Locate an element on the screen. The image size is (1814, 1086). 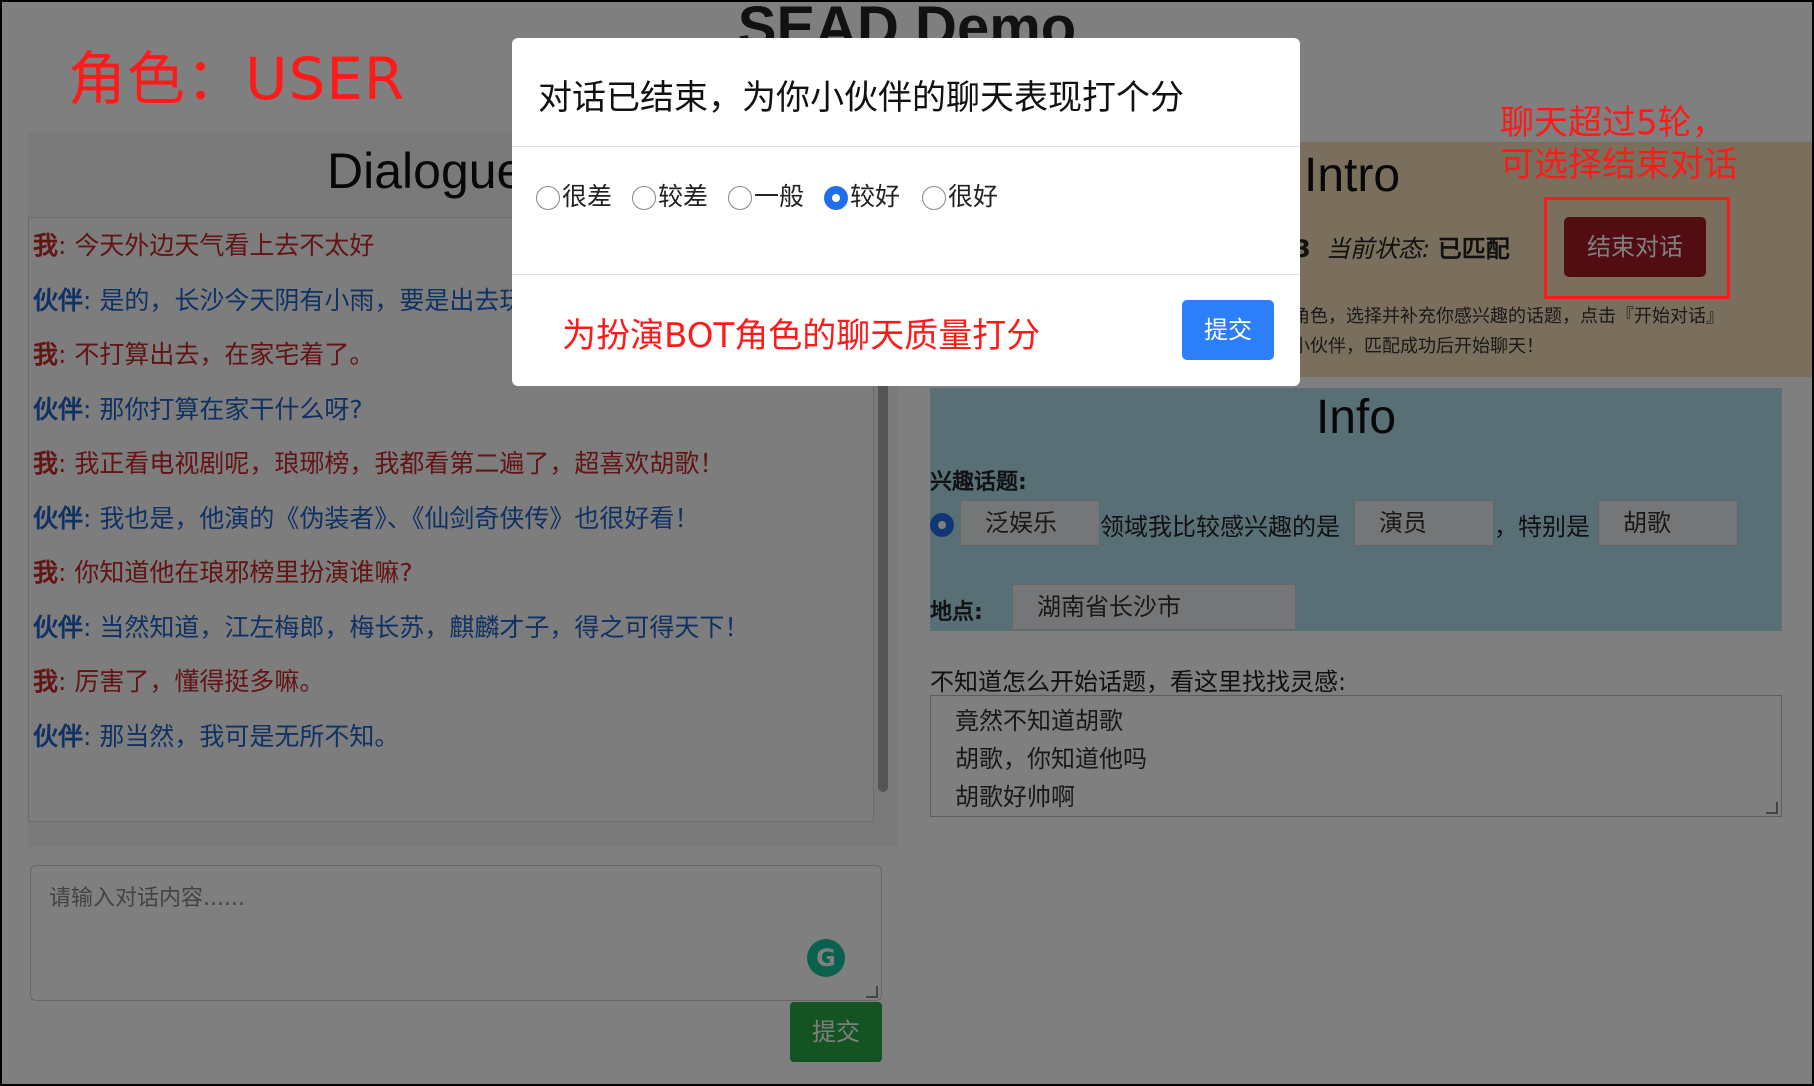
annotation-highlight-box is located at coordinates (1637, 248).